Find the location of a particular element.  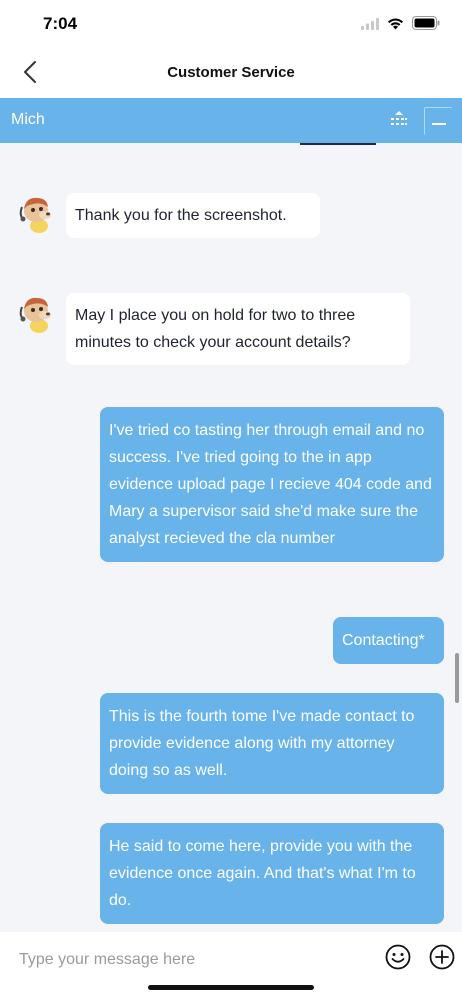

status-time: 7:04 is located at coordinates (60, 23).